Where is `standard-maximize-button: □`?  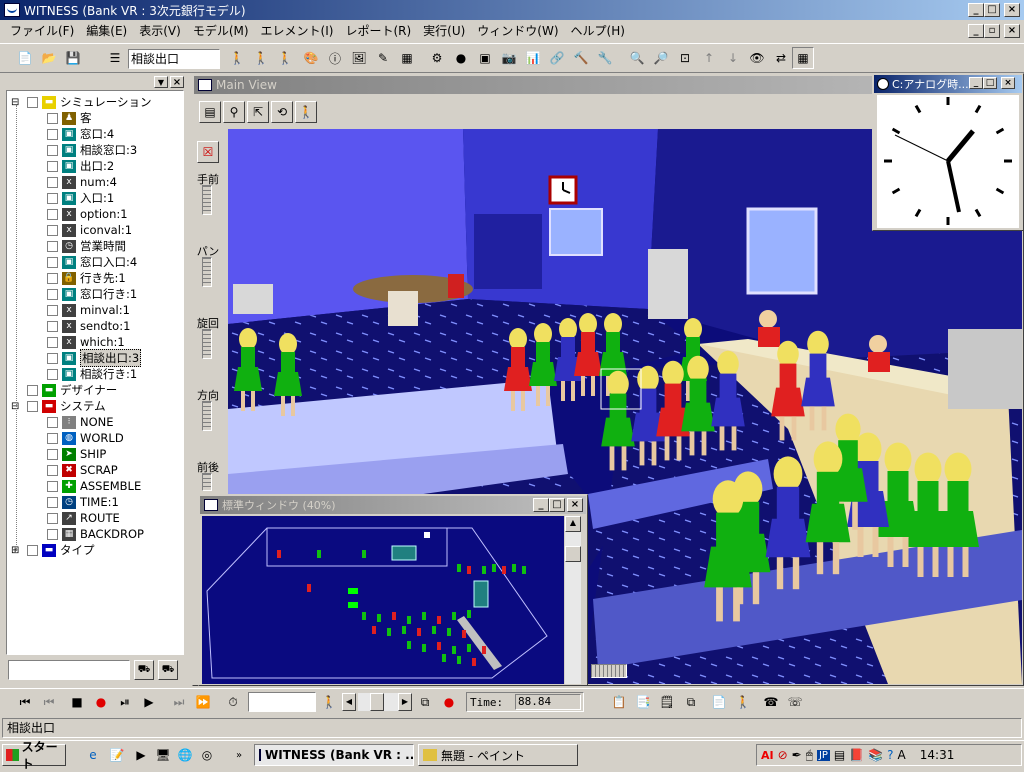
standard-maximize-button: □ is located at coordinates (557, 505).